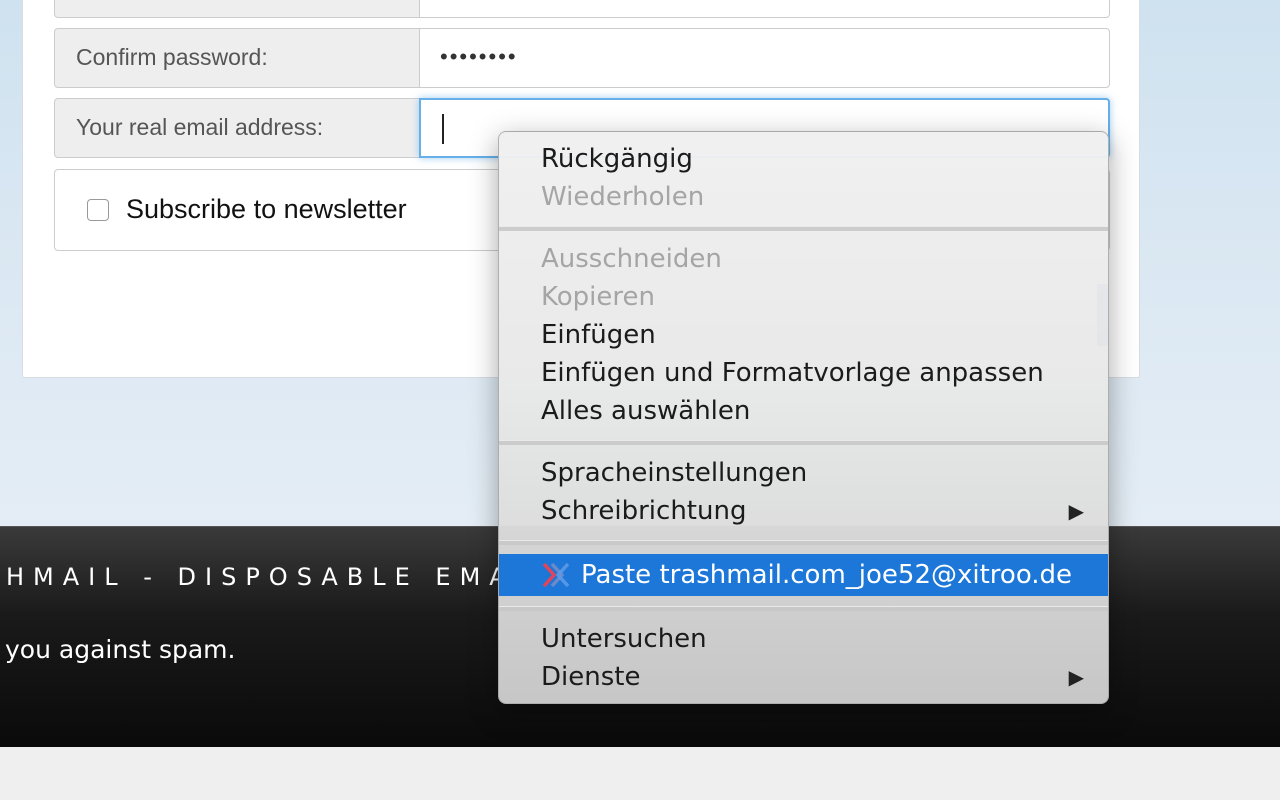  Describe the element at coordinates (268, 577) in the screenshot. I see `footer-title: HMAIL - DISPOSABLE EMAI` at that location.